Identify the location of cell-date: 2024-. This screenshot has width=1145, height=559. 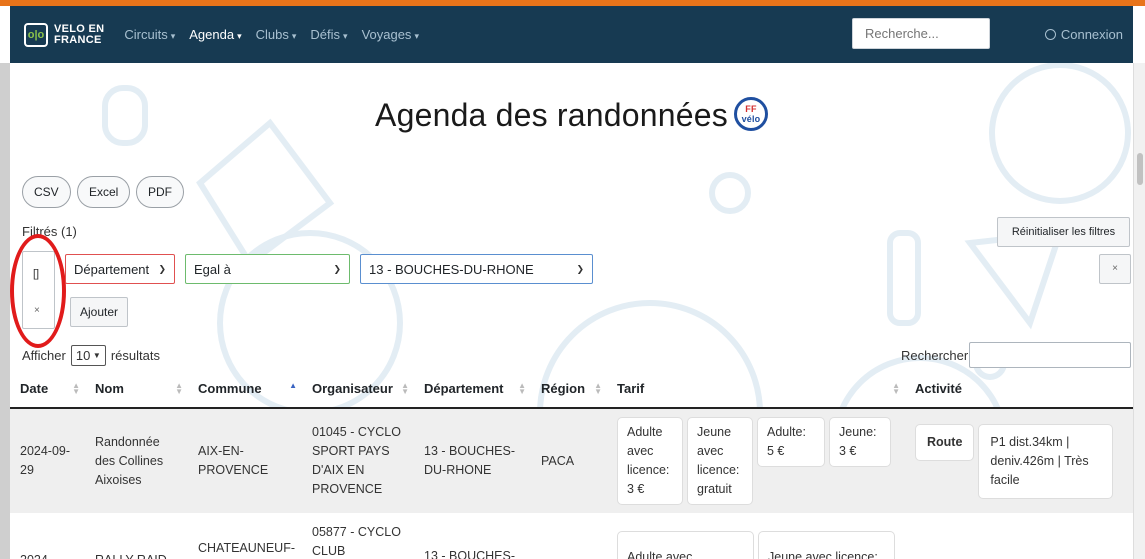
(47, 536).